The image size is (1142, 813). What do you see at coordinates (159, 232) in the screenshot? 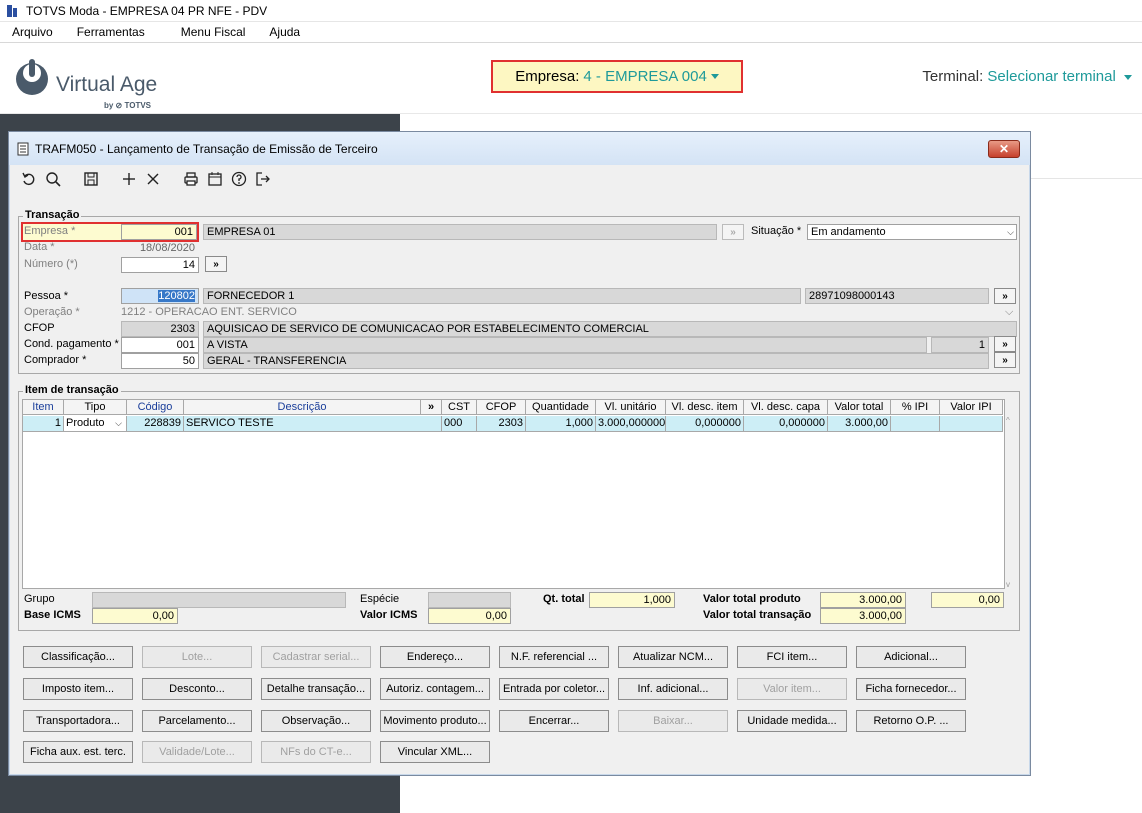
I see `empresa-code-input: 001` at bounding box center [159, 232].